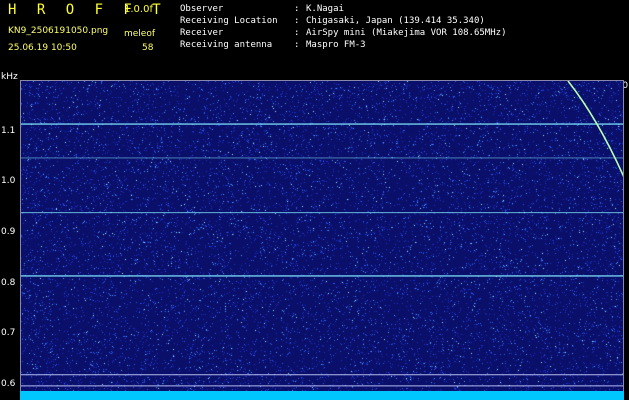 Image resolution: width=629 pixels, height=400 pixels. Describe the element at coordinates (226, 45) in the screenshot. I see `info-key: Receiving antenna` at that location.